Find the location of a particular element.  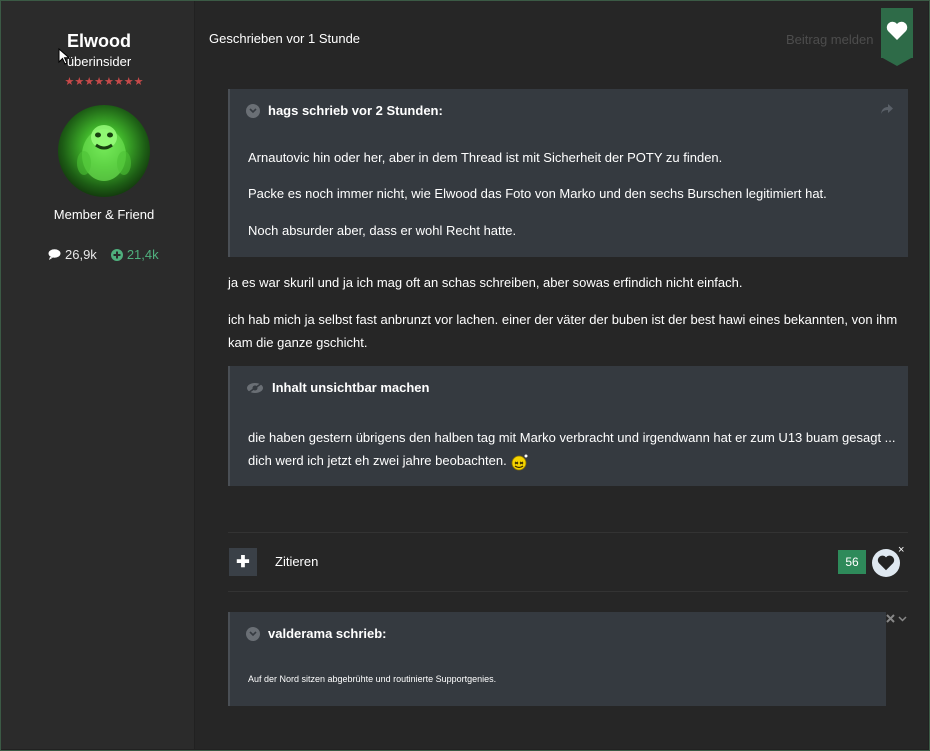

avatar is located at coordinates (104, 151).